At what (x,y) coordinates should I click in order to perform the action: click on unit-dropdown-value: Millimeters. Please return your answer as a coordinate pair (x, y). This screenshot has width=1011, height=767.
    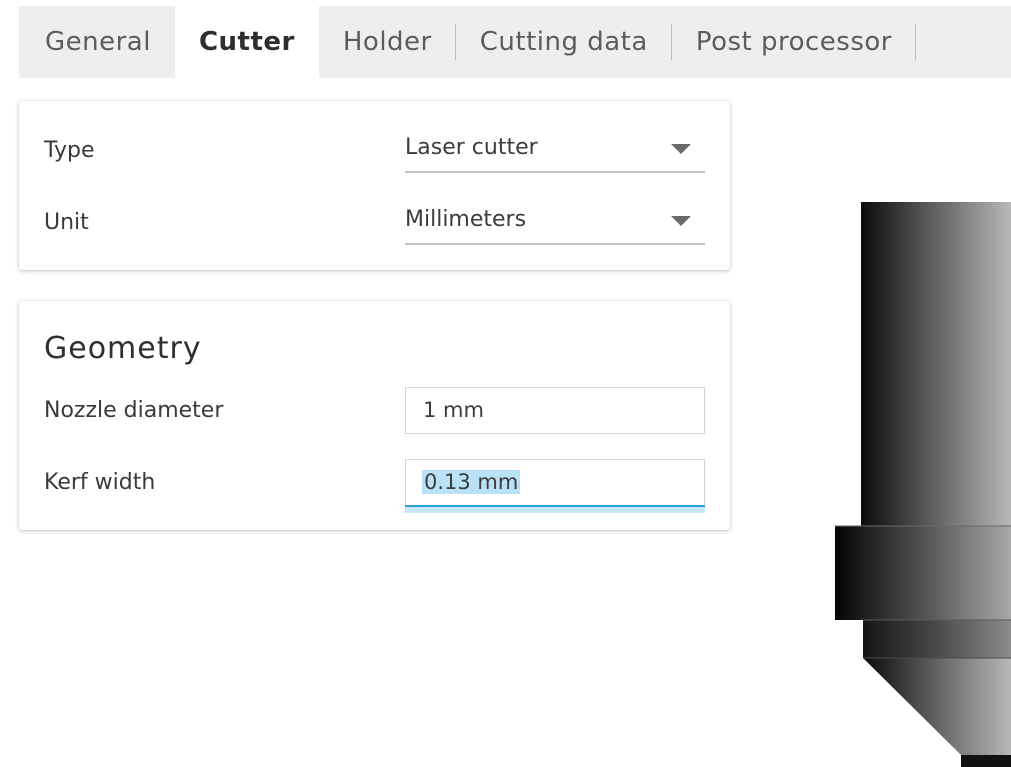
    Looking at the image, I should click on (466, 219).